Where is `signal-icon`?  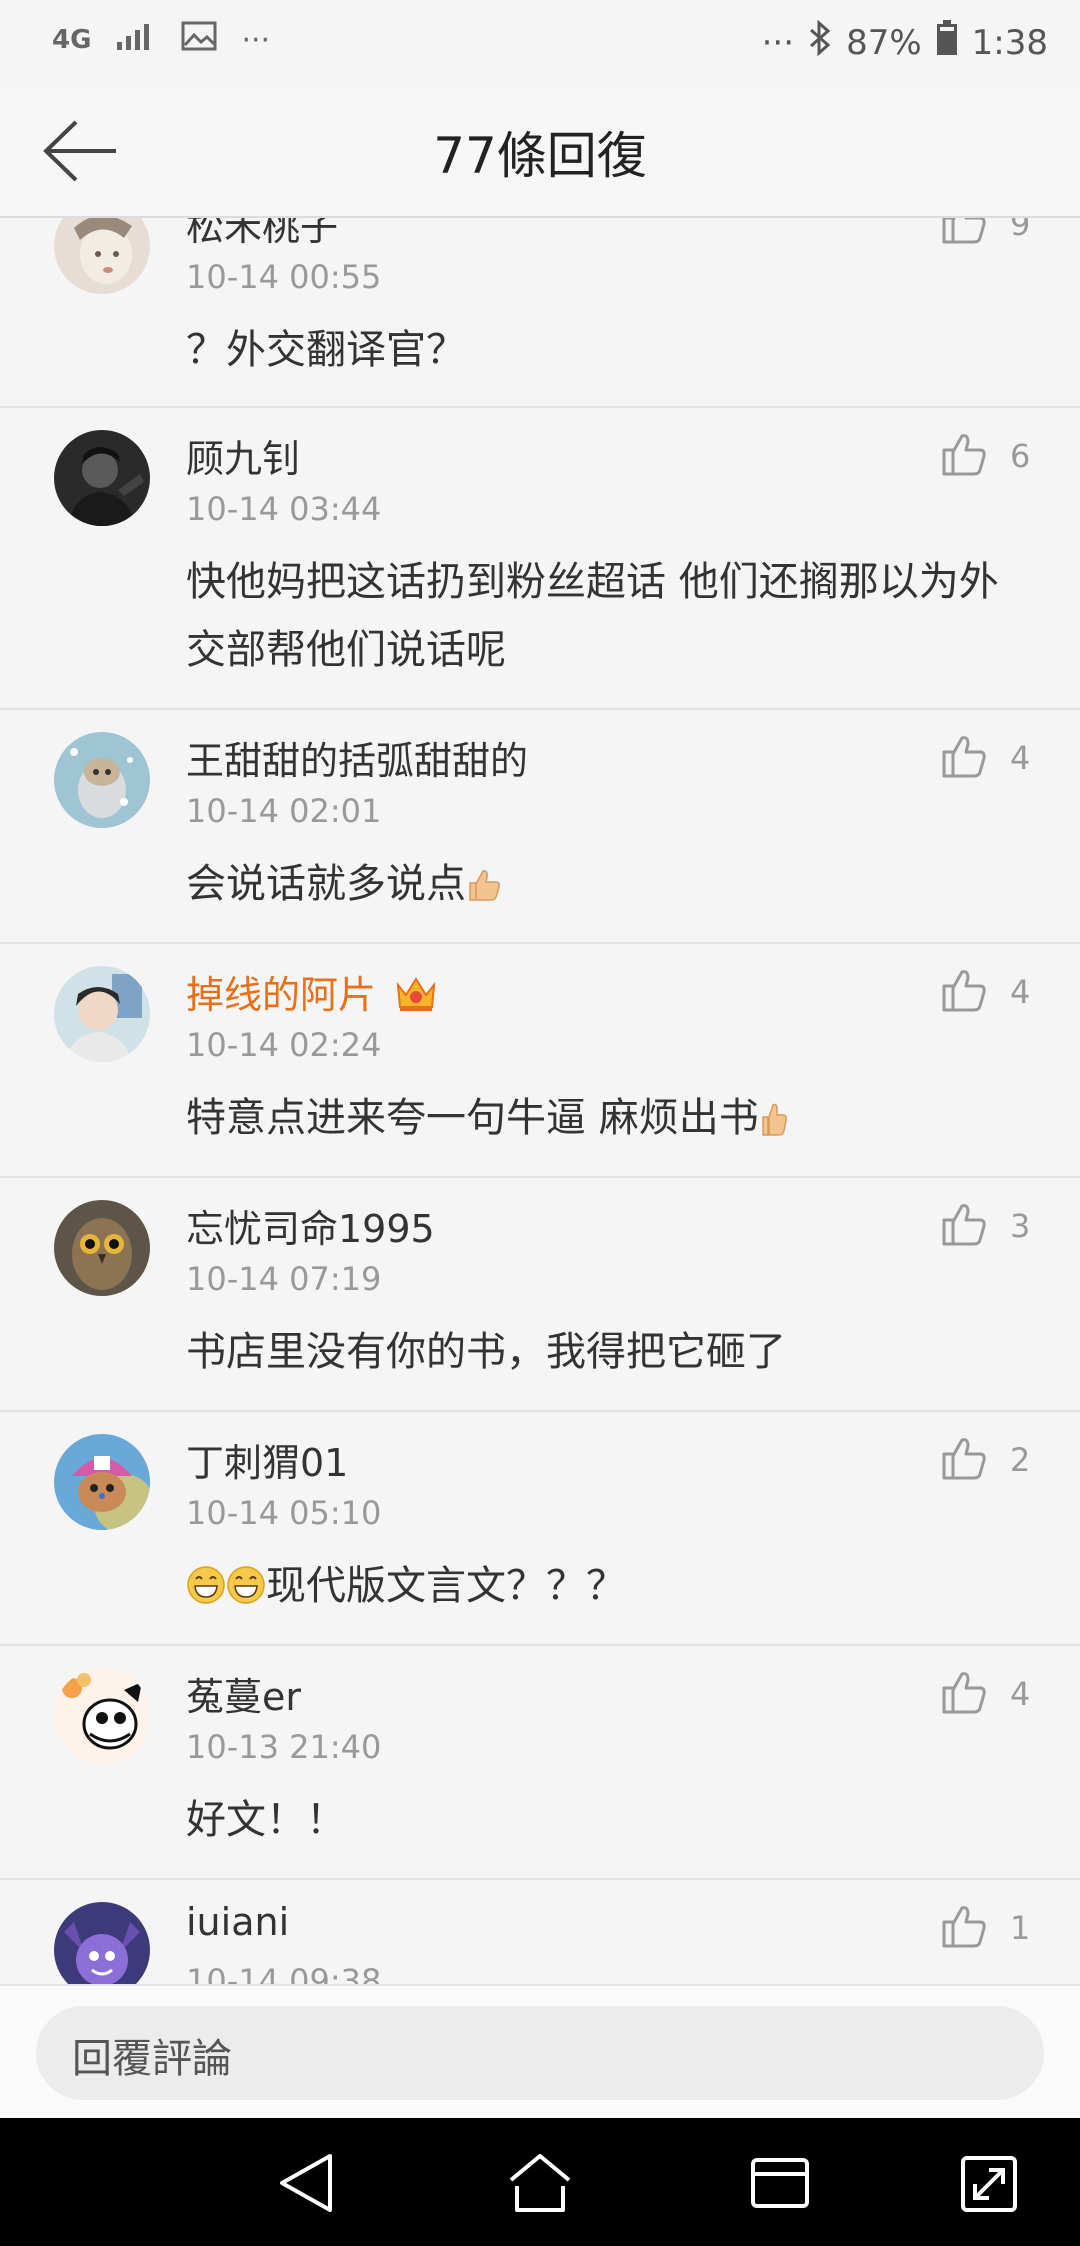
signal-icon is located at coordinates (136, 40).